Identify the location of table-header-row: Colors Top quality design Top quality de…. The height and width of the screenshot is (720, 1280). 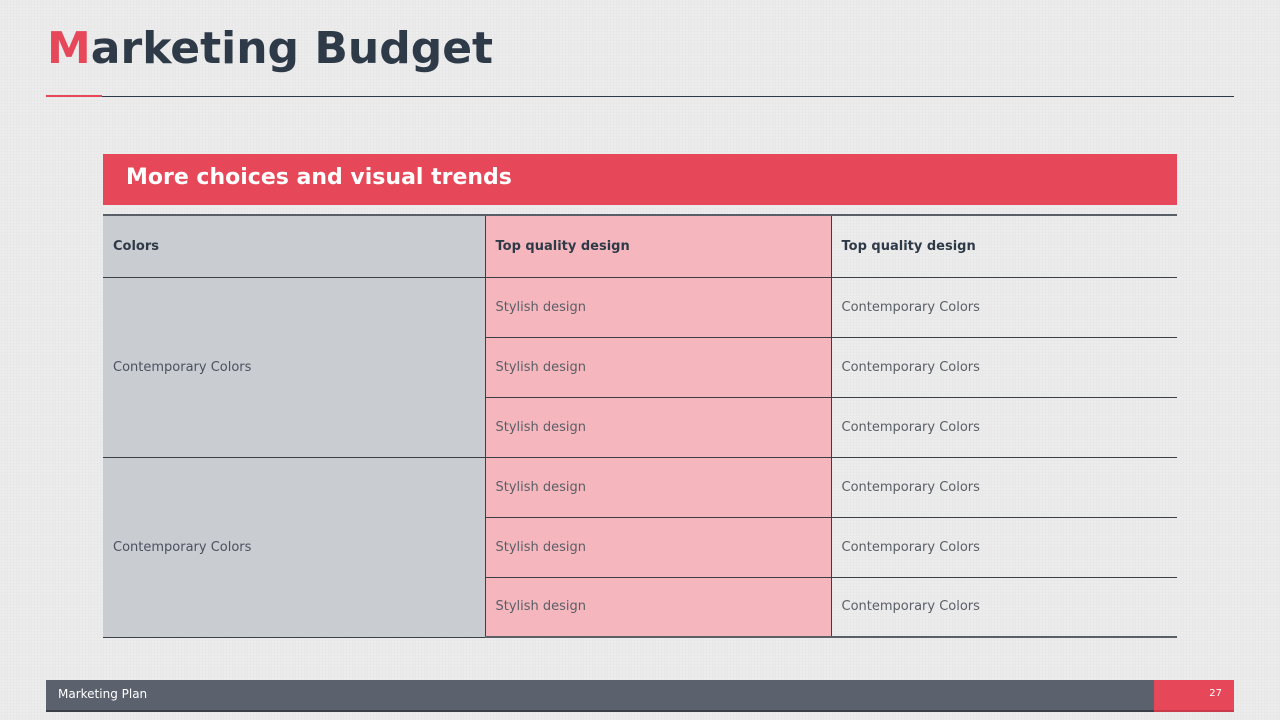
(640, 246).